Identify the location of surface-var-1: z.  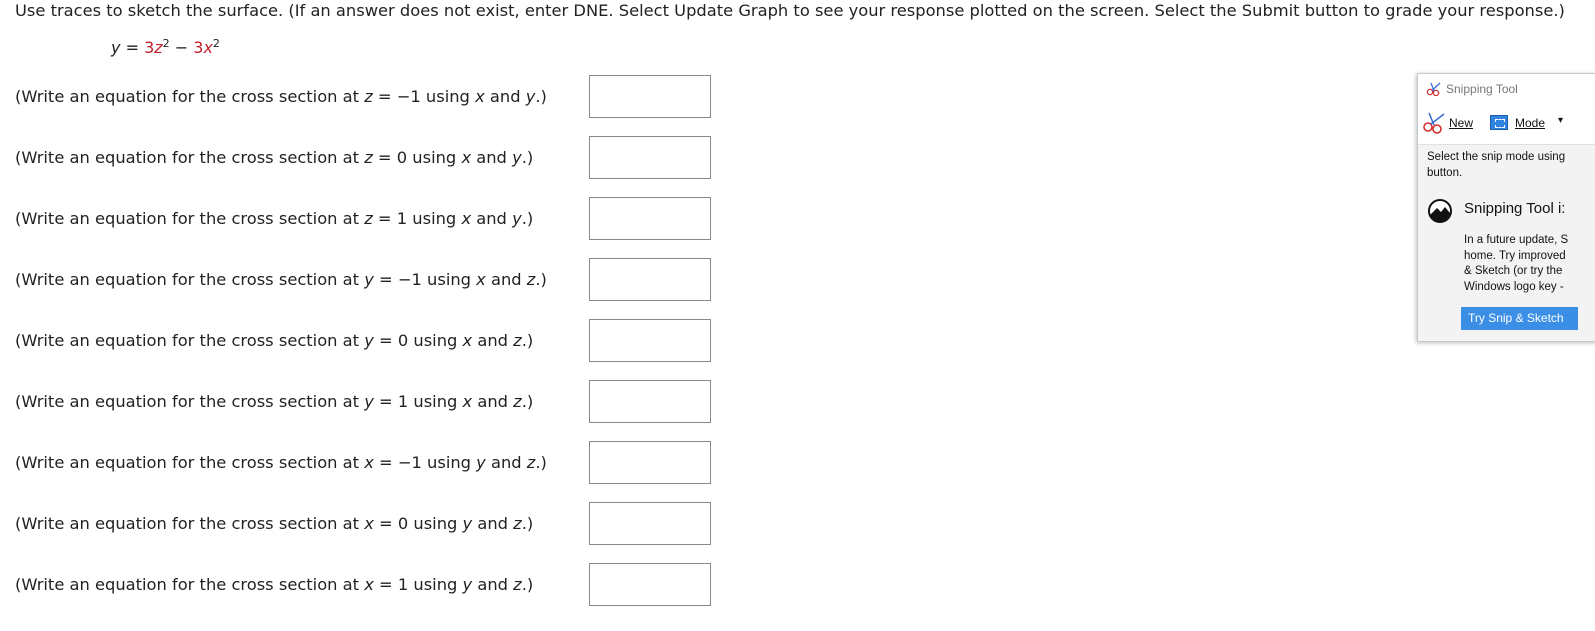
(158, 47).